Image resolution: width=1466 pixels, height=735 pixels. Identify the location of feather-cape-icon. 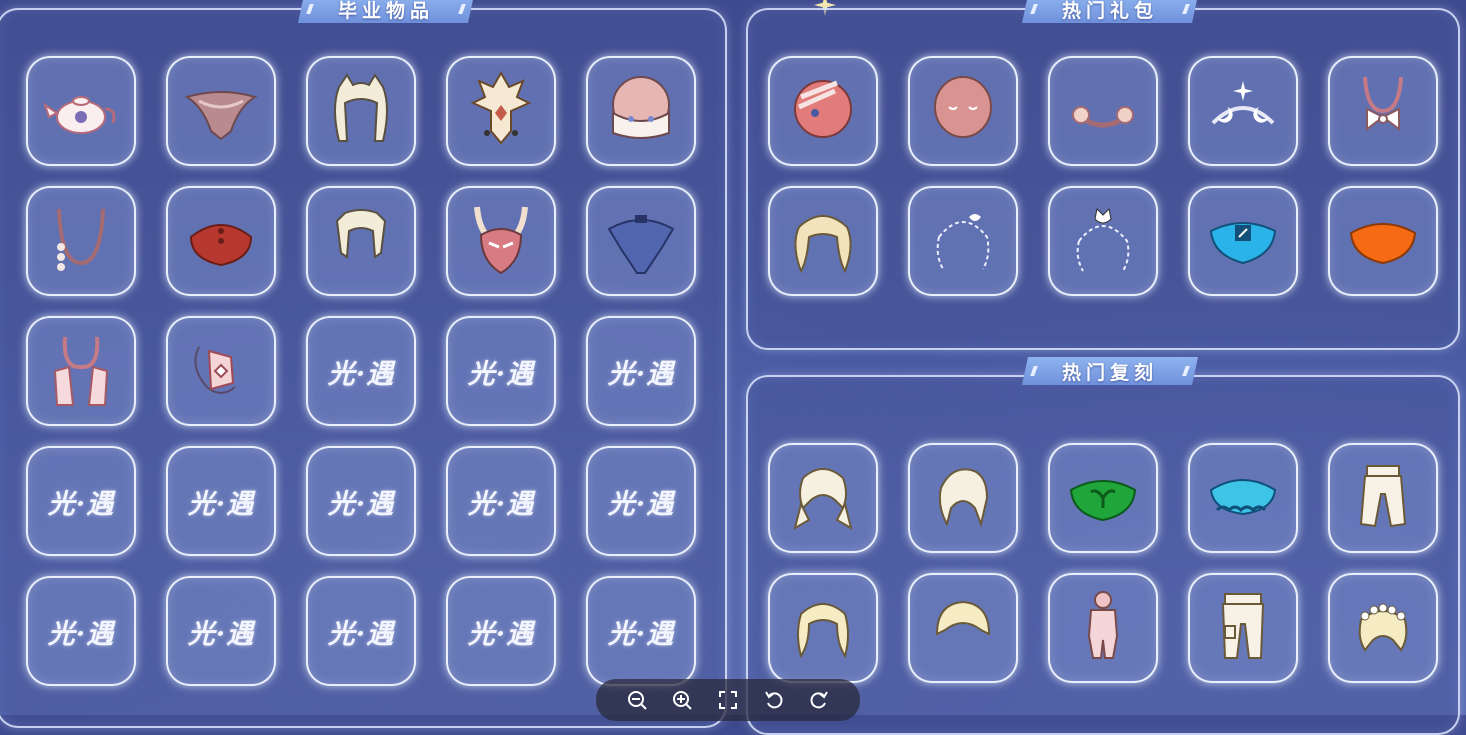
(221, 111).